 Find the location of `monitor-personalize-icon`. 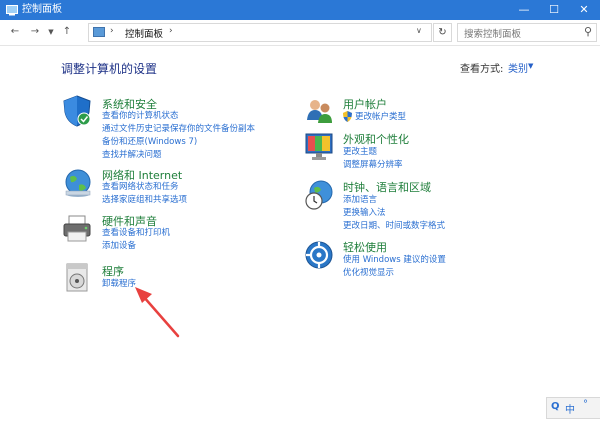

monitor-personalize-icon is located at coordinates (319, 147).